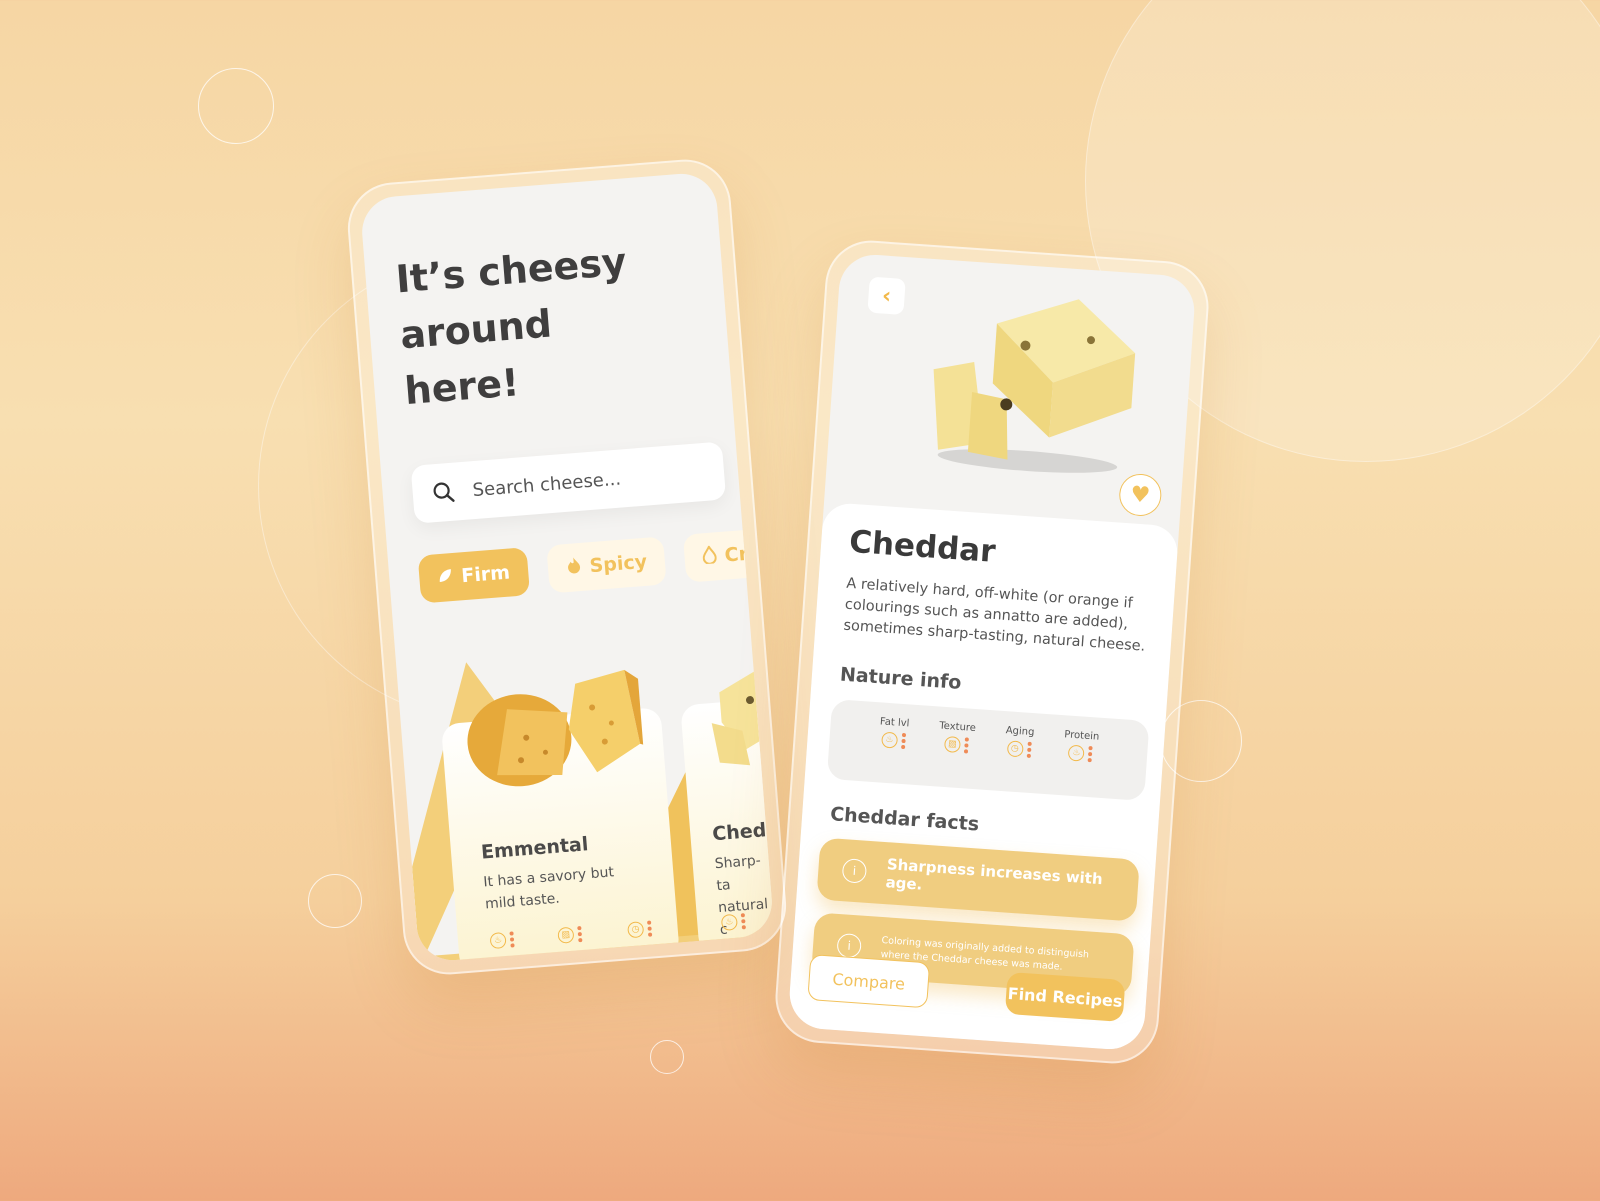 Image resolution: width=1600 pixels, height=1201 pixels. Describe the element at coordinates (535, 848) in the screenshot. I see `card-title: Emmental` at that location.